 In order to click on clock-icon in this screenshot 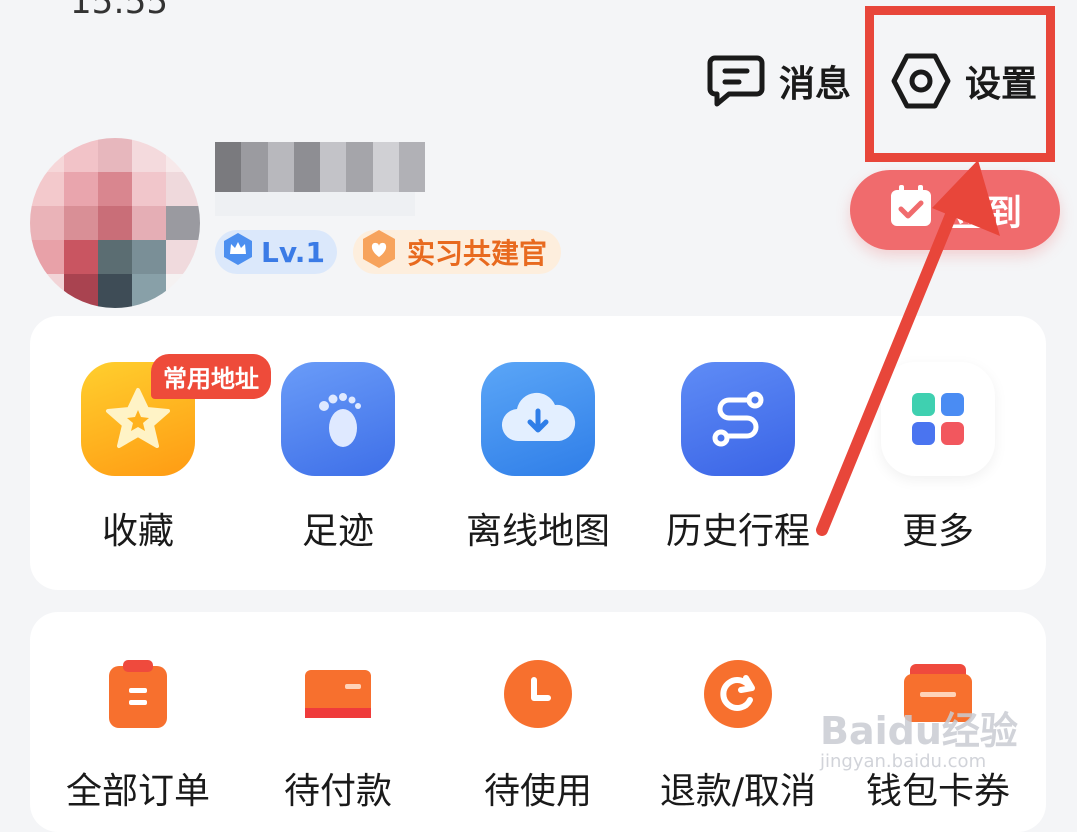, I will do `click(538, 694)`.